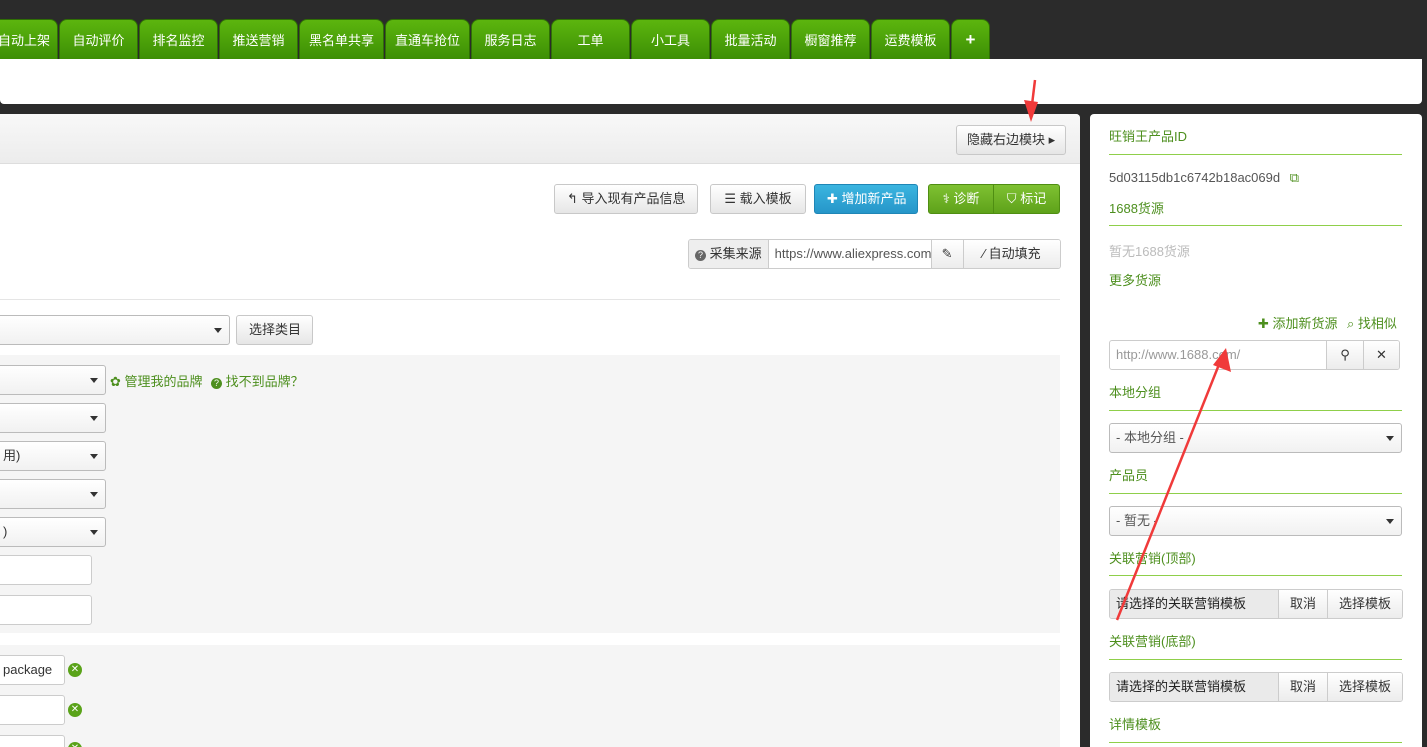 Image resolution: width=1427 pixels, height=747 pixels. I want to click on close-icon: ✕, so click(1381, 354).